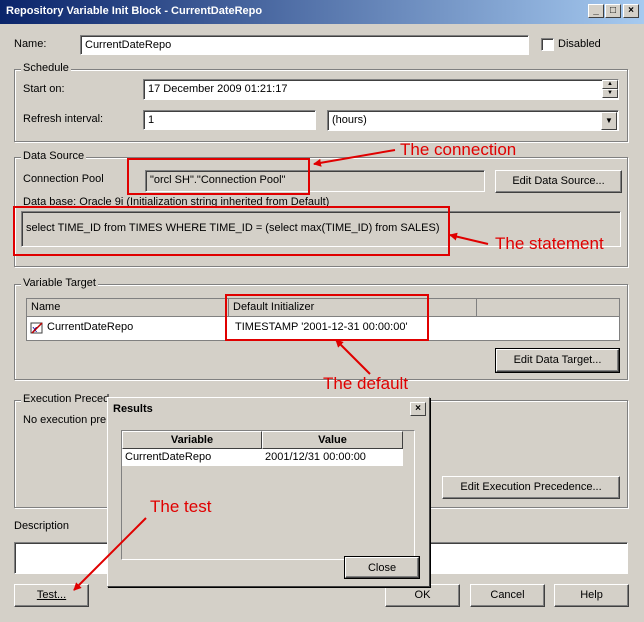  Describe the element at coordinates (353, 357) in the screenshot. I see `arrow-default` at that location.